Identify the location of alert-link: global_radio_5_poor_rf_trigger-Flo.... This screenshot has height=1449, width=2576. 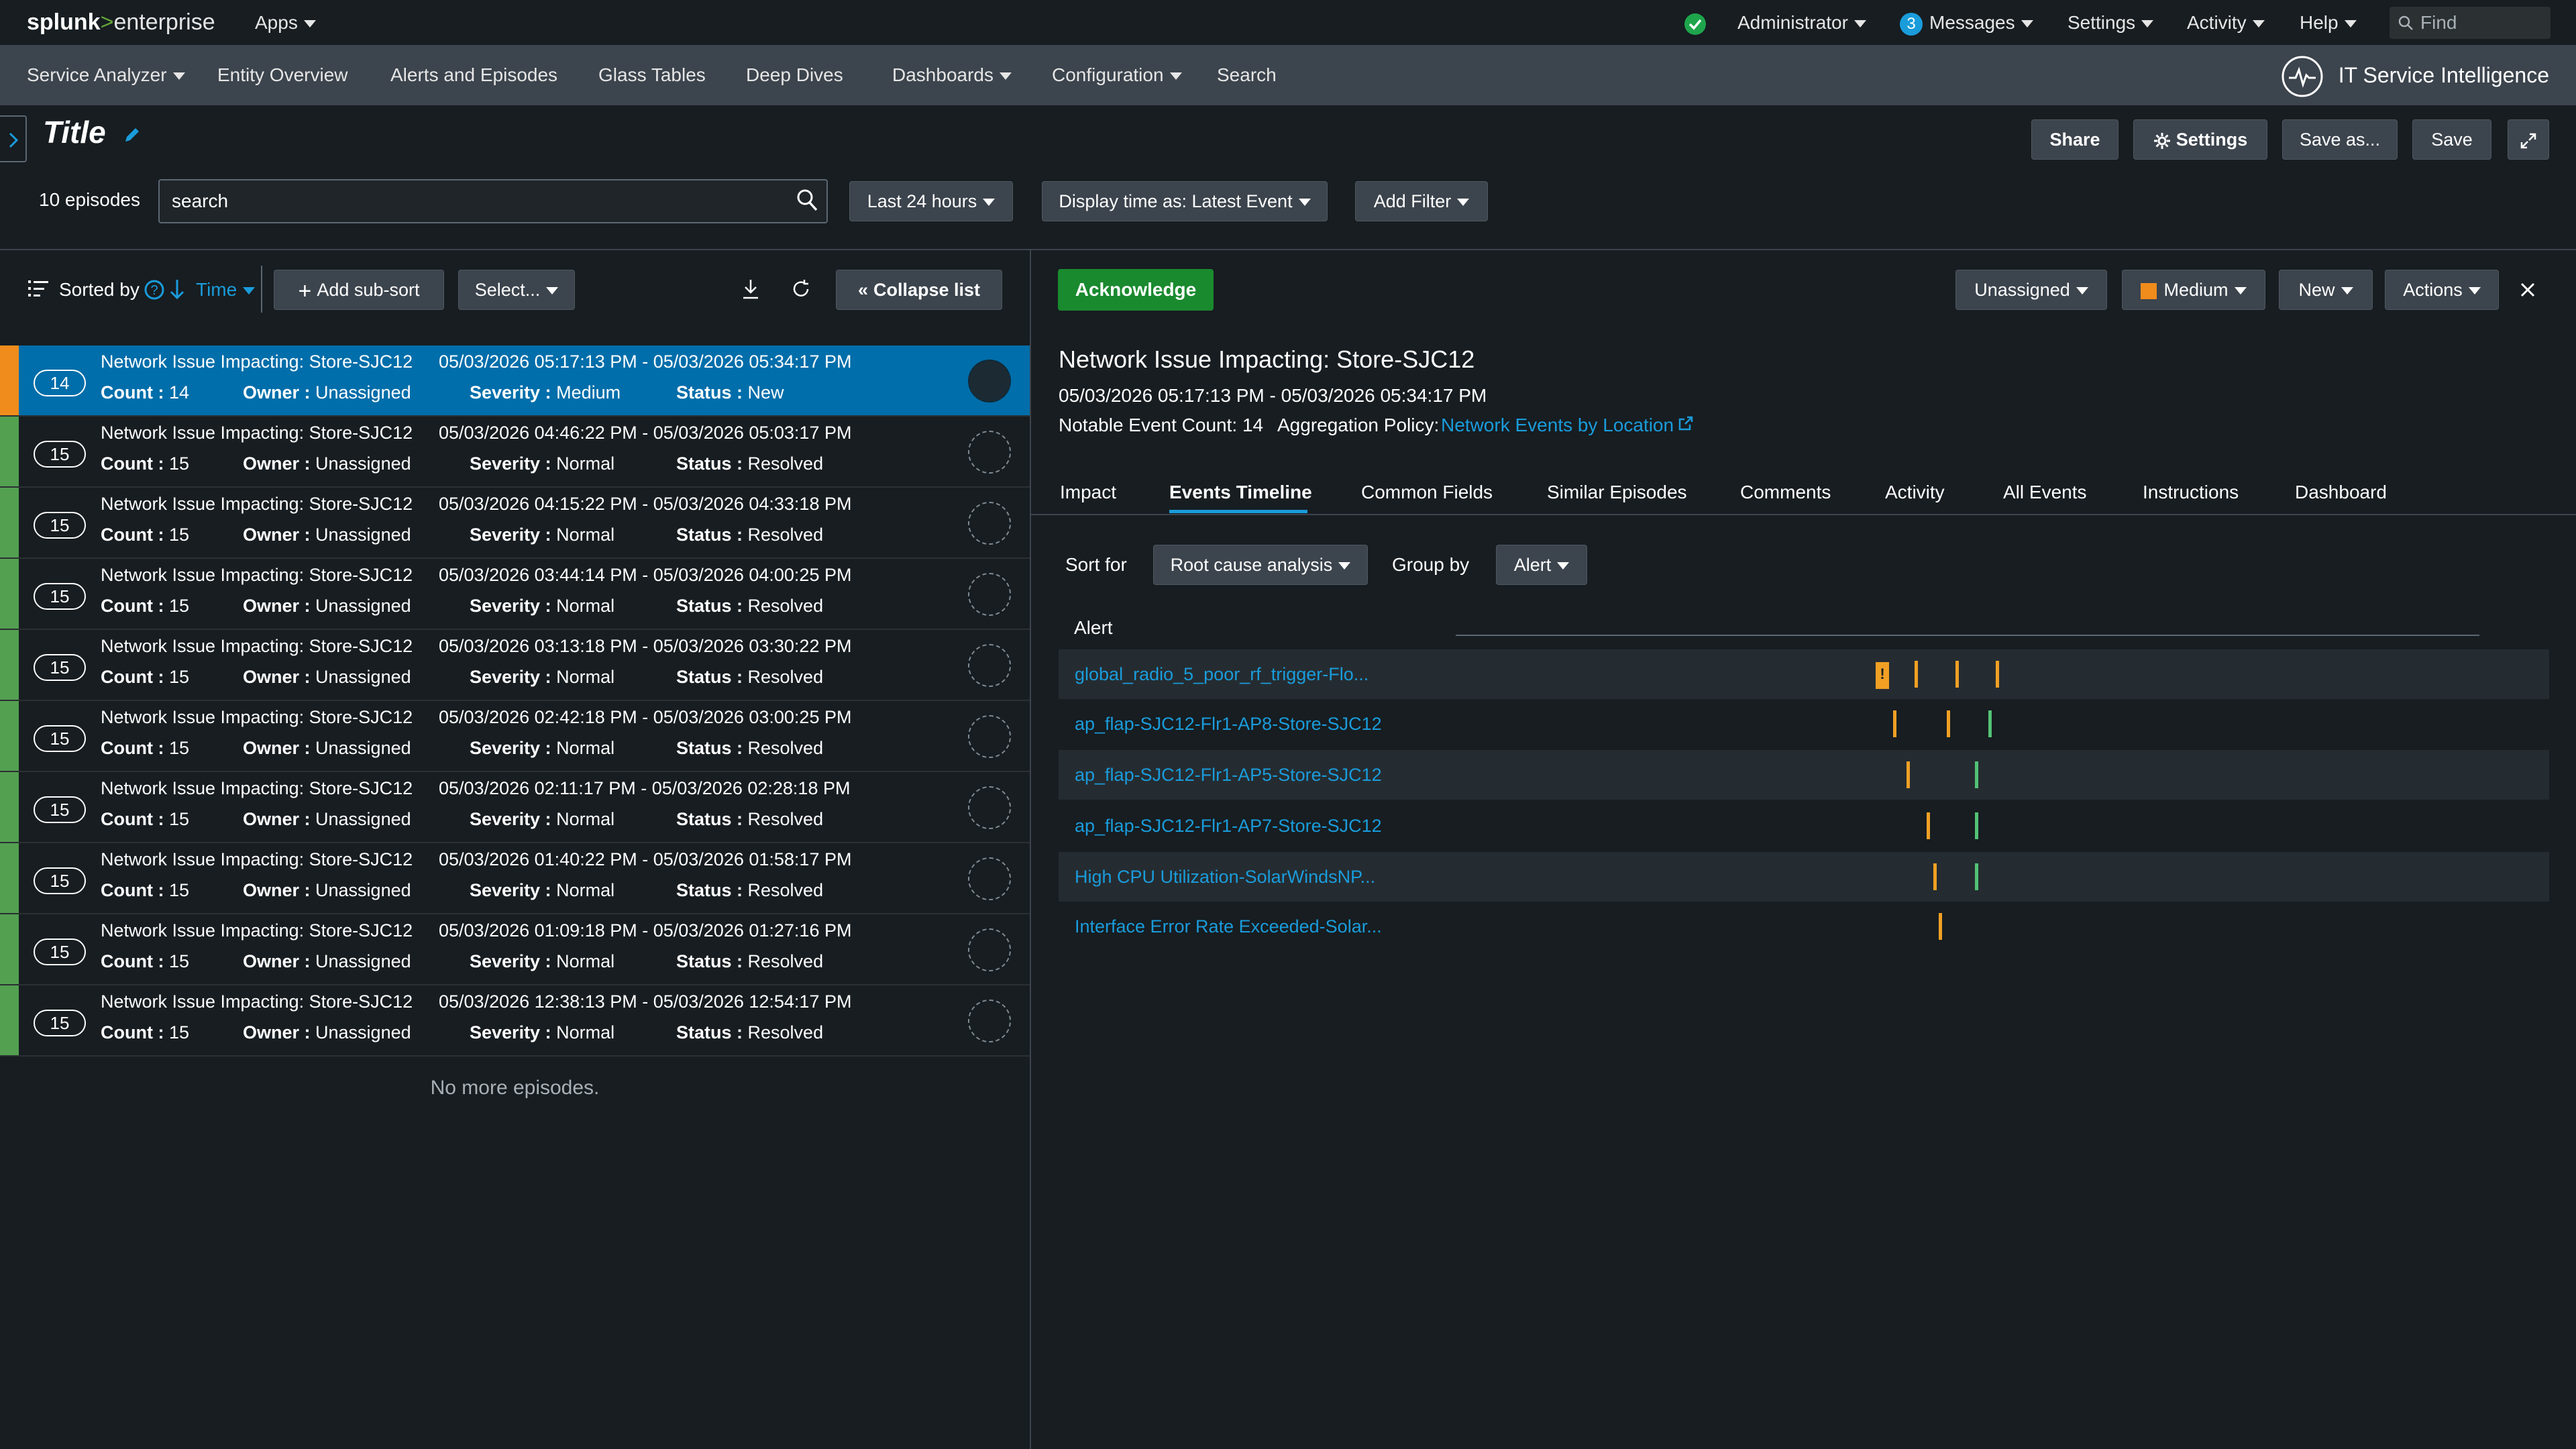
(1221, 674).